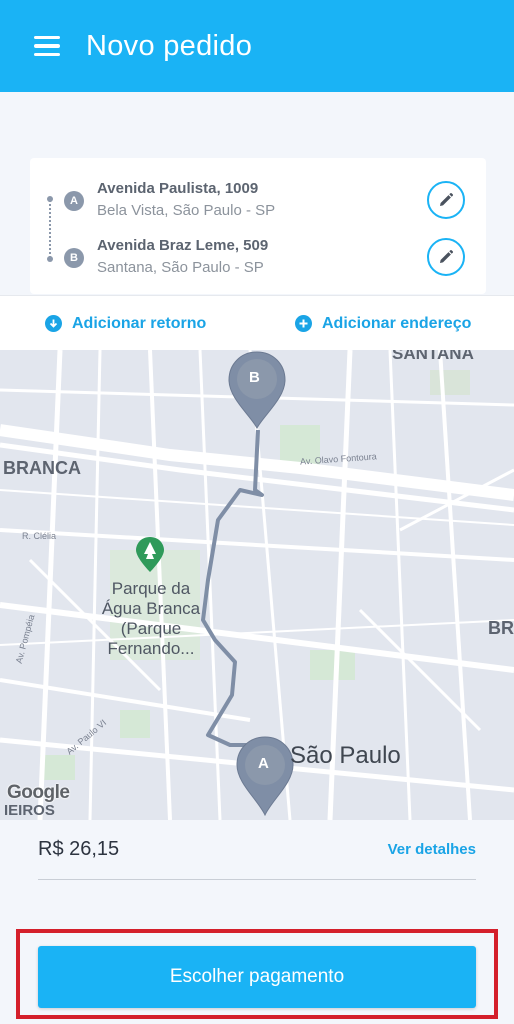 This screenshot has height=1024, width=514. Describe the element at coordinates (186, 210) in the screenshot. I see `stop-a-area: Bela Vista, São Paulo - SP` at that location.